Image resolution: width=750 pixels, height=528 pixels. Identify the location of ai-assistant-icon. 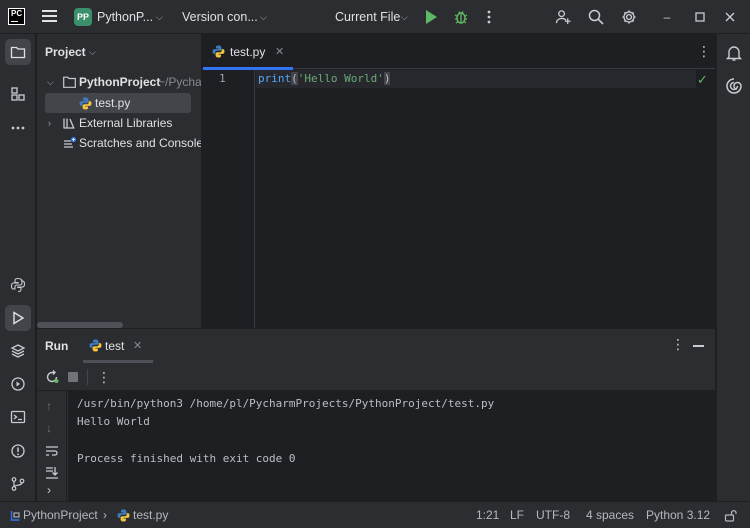
(734, 86).